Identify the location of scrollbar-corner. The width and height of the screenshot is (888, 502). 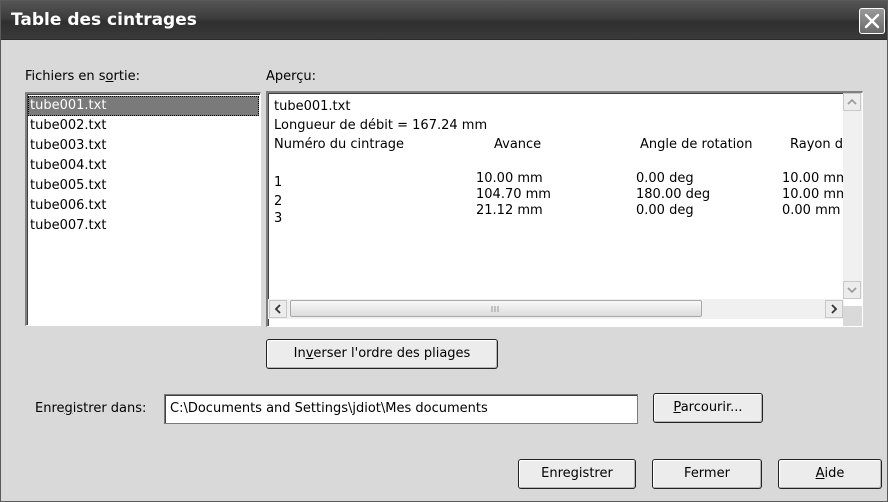
(852, 316).